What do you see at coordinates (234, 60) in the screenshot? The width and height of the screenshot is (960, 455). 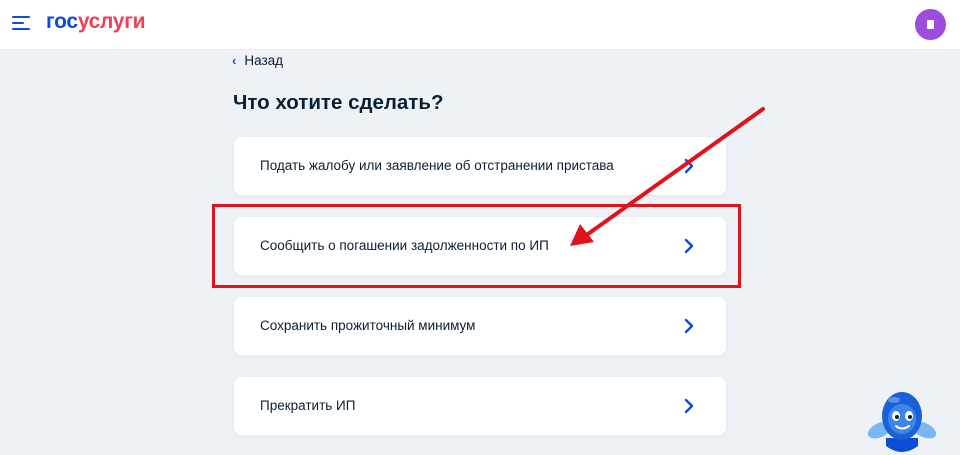 I see `chevron-left-icon: ‹` at bounding box center [234, 60].